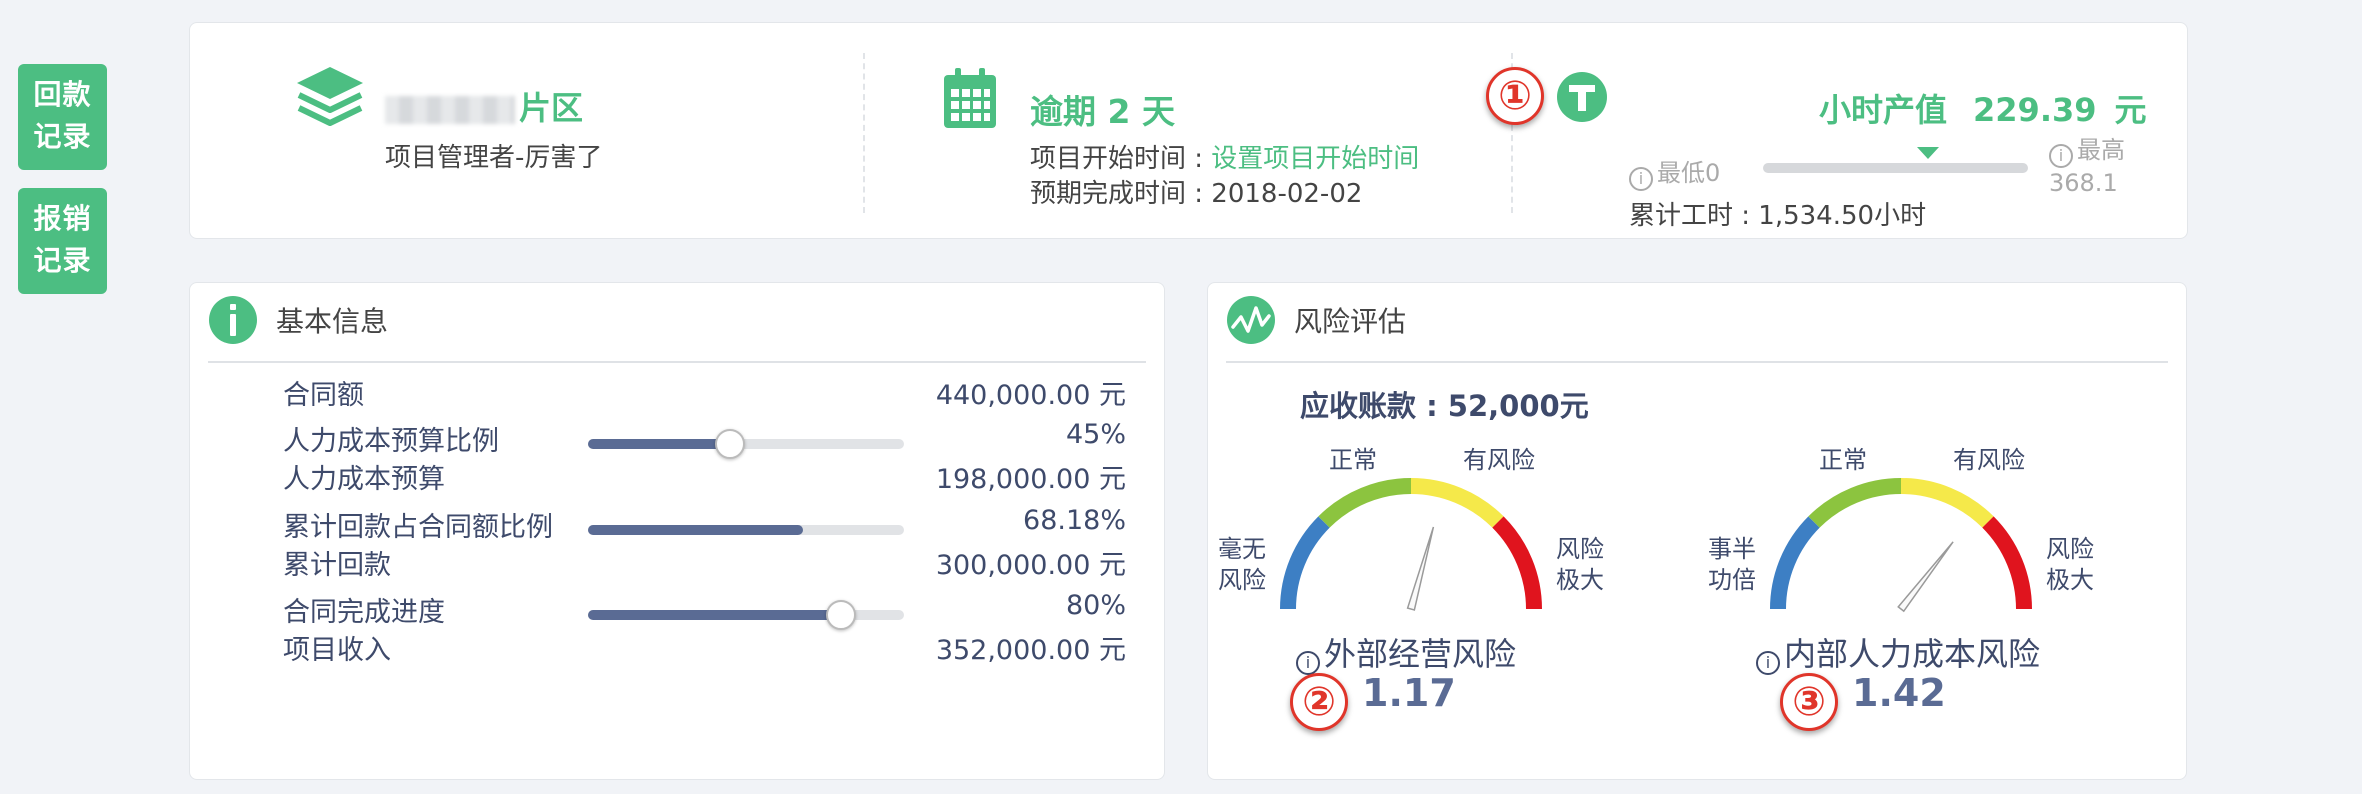  I want to click on gauge-left-label-2: 风险, so click(1242, 580).